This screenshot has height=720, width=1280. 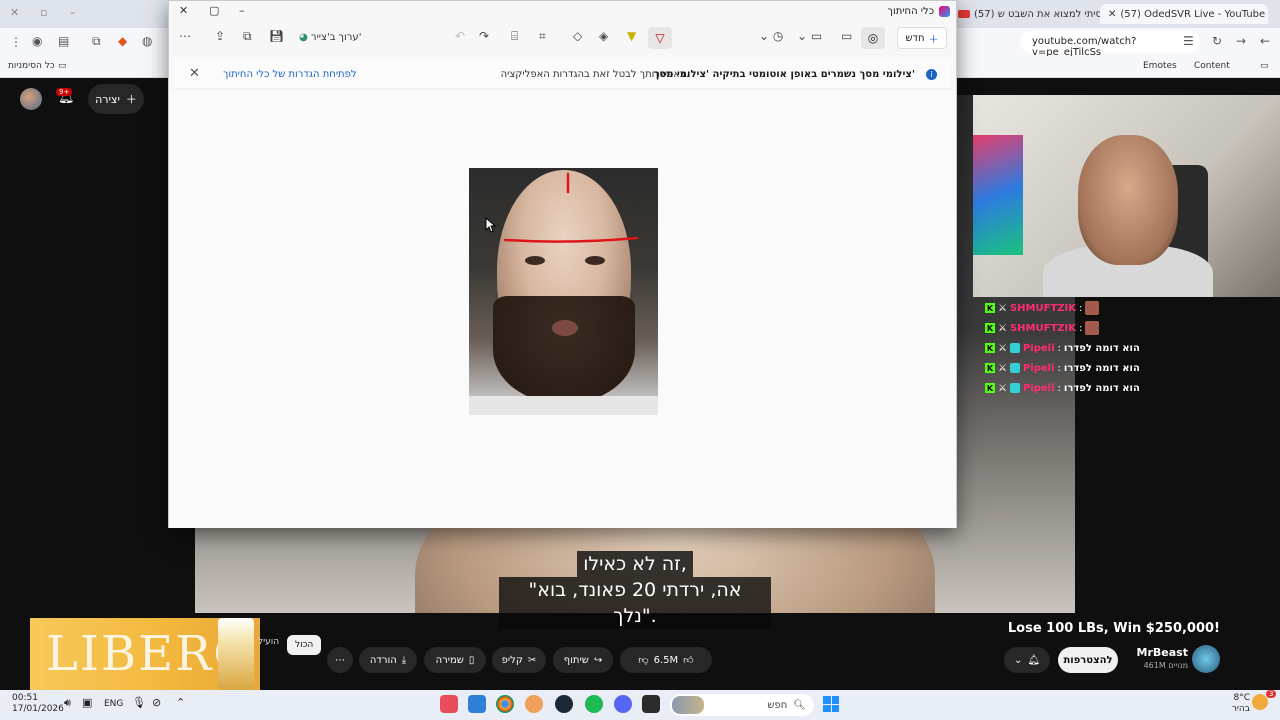 I want to click on clip-button: קליפ ✂, so click(x=519, y=660).